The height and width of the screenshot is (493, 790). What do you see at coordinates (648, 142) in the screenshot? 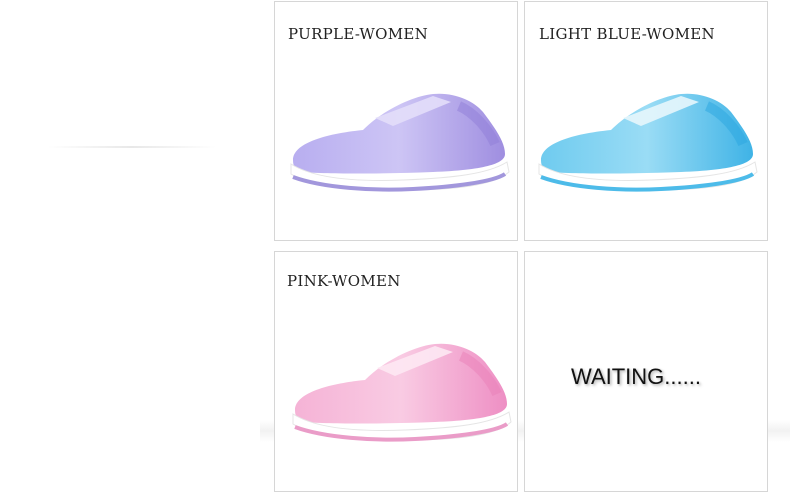
I see `shoe-image-light-blue` at bounding box center [648, 142].